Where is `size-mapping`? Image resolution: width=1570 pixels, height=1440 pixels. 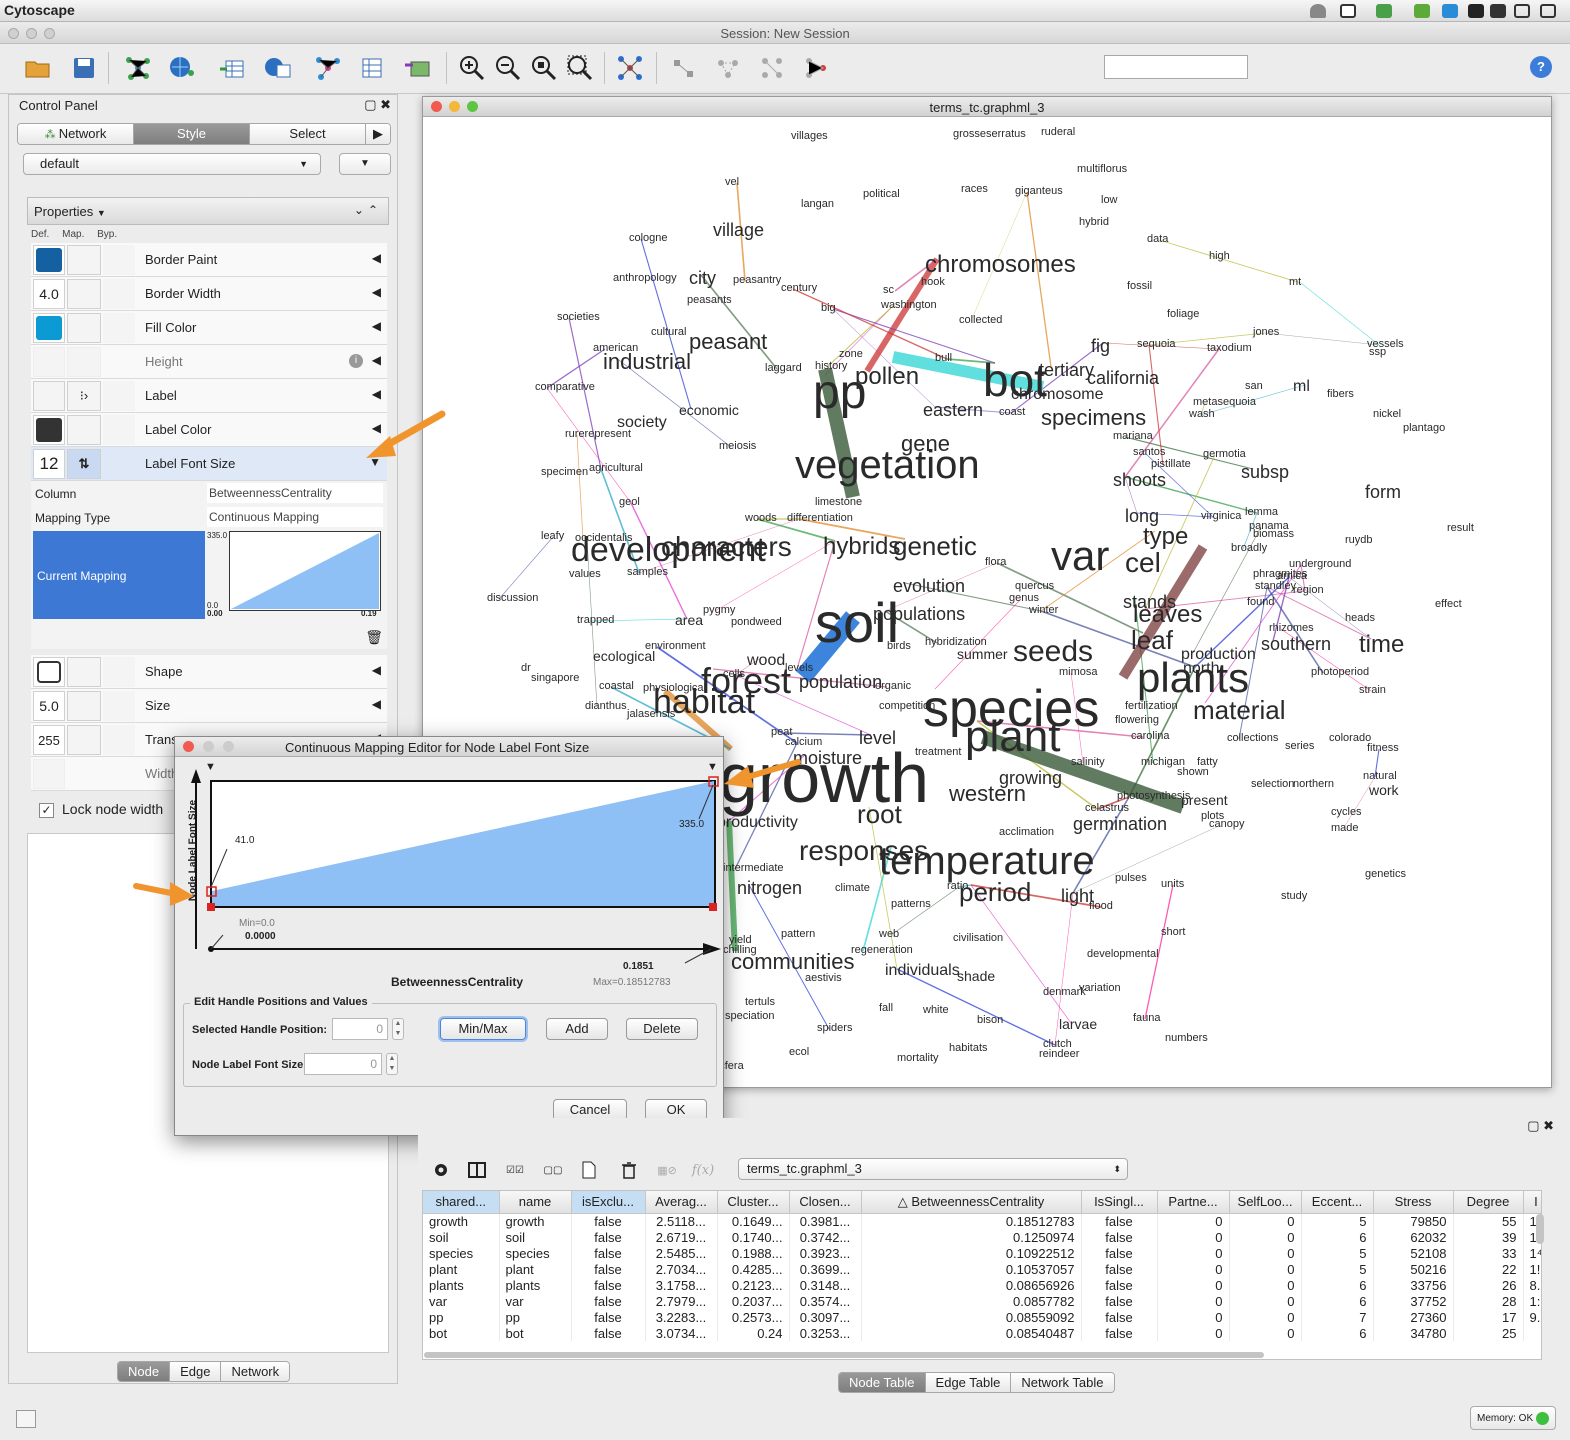
size-mapping is located at coordinates (84, 706).